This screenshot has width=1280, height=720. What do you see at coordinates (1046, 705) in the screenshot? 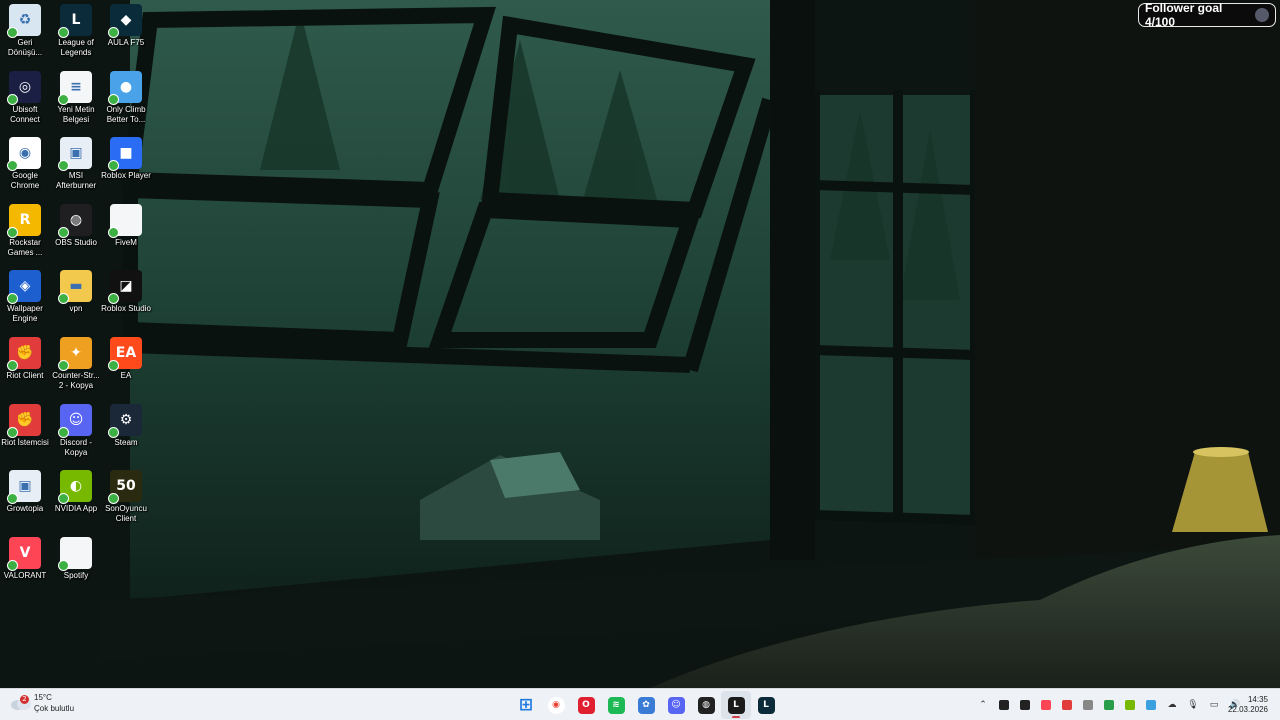
I see `valorant-icon` at bounding box center [1046, 705].